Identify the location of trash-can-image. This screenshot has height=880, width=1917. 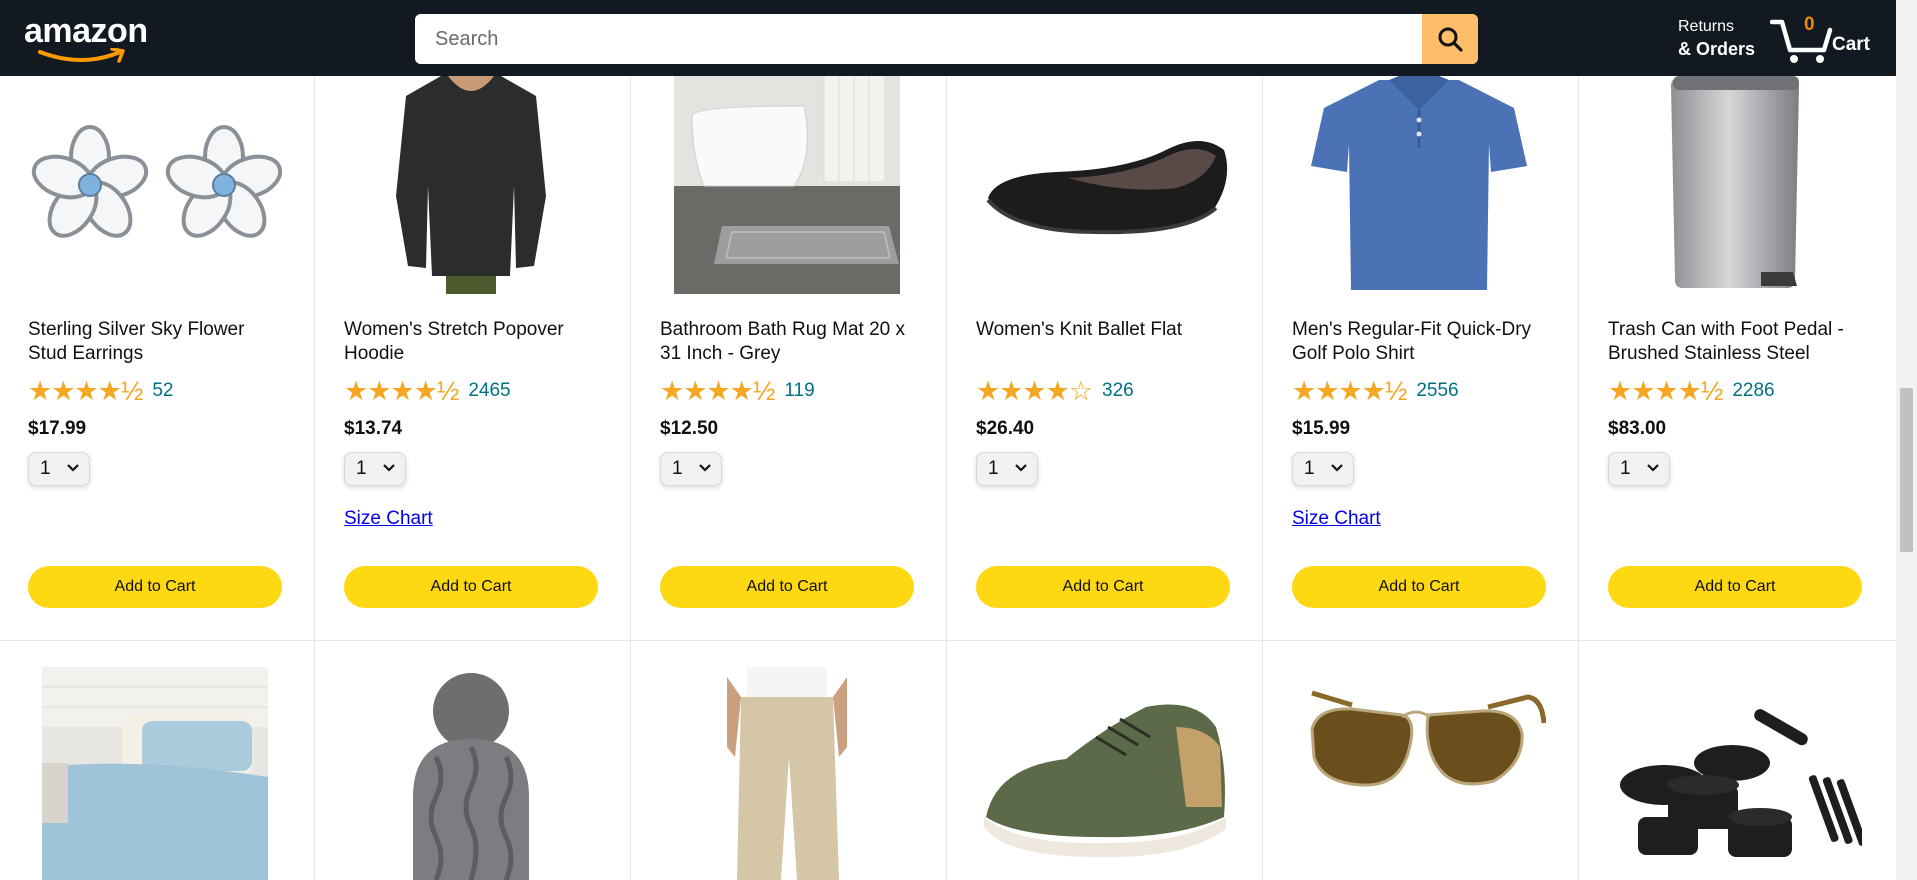
(1735, 185).